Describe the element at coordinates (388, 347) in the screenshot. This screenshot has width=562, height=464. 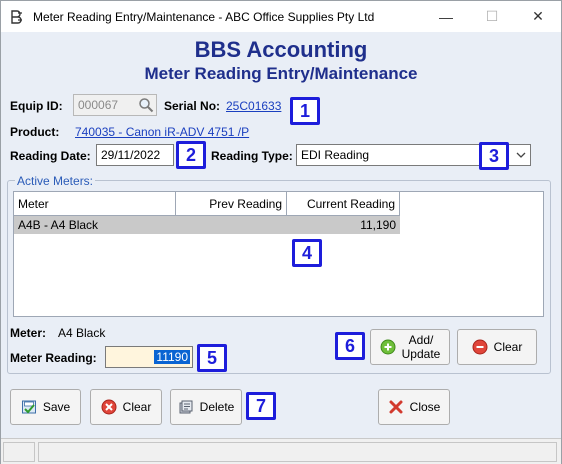
I see `add-icon` at that location.